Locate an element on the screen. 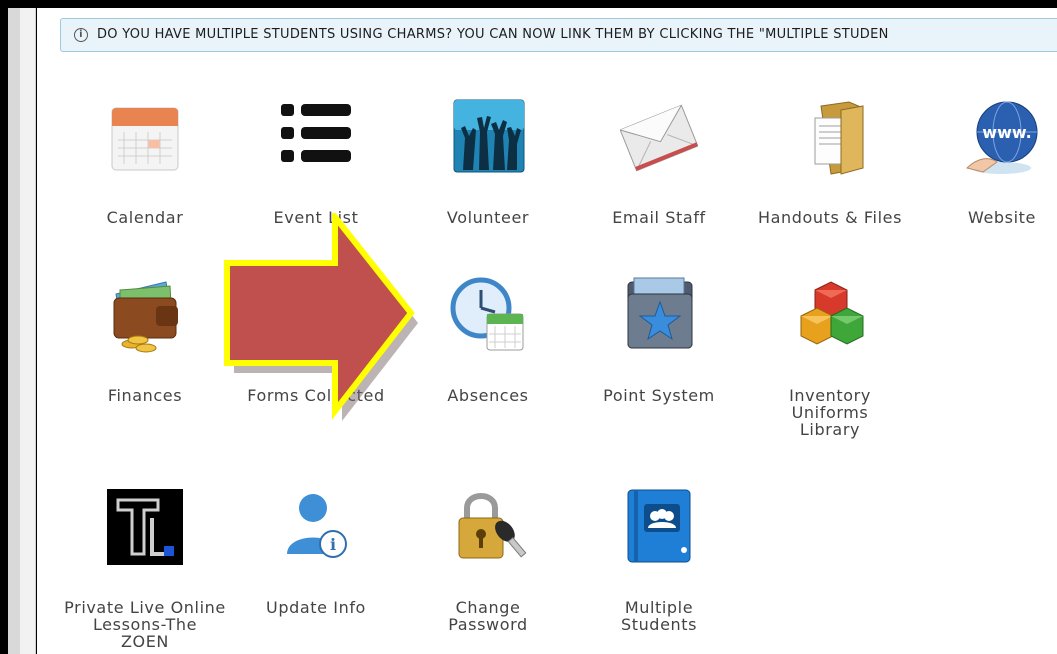 This screenshot has width=1057, height=654. tile-label: Website is located at coordinates (1002, 217).